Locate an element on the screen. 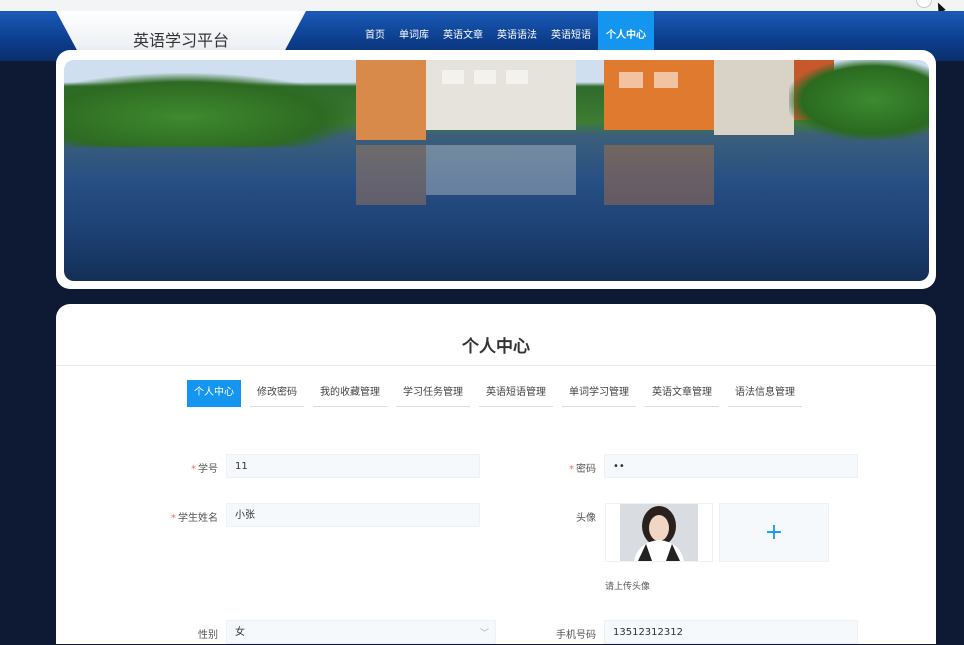  tab-favorites: 我的收藏管理 is located at coordinates (350, 393).